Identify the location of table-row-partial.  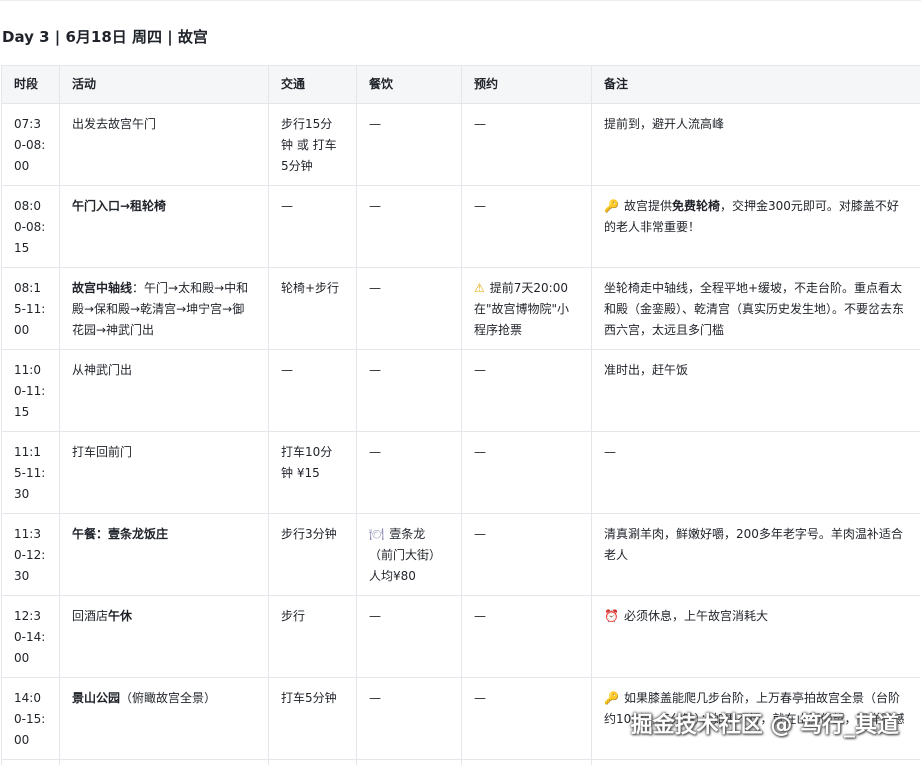
(461, 762).